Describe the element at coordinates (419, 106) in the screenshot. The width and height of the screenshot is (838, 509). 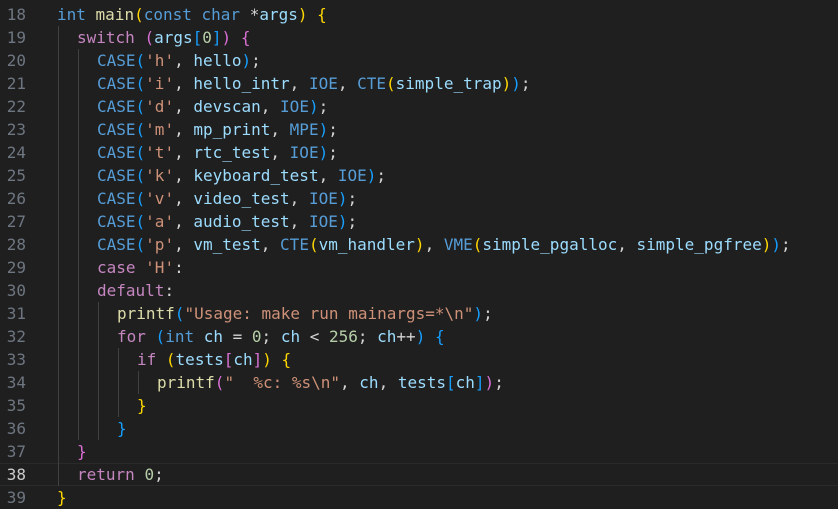
I see `code-line: 22 CASE('d', devscan, IOE);` at that location.